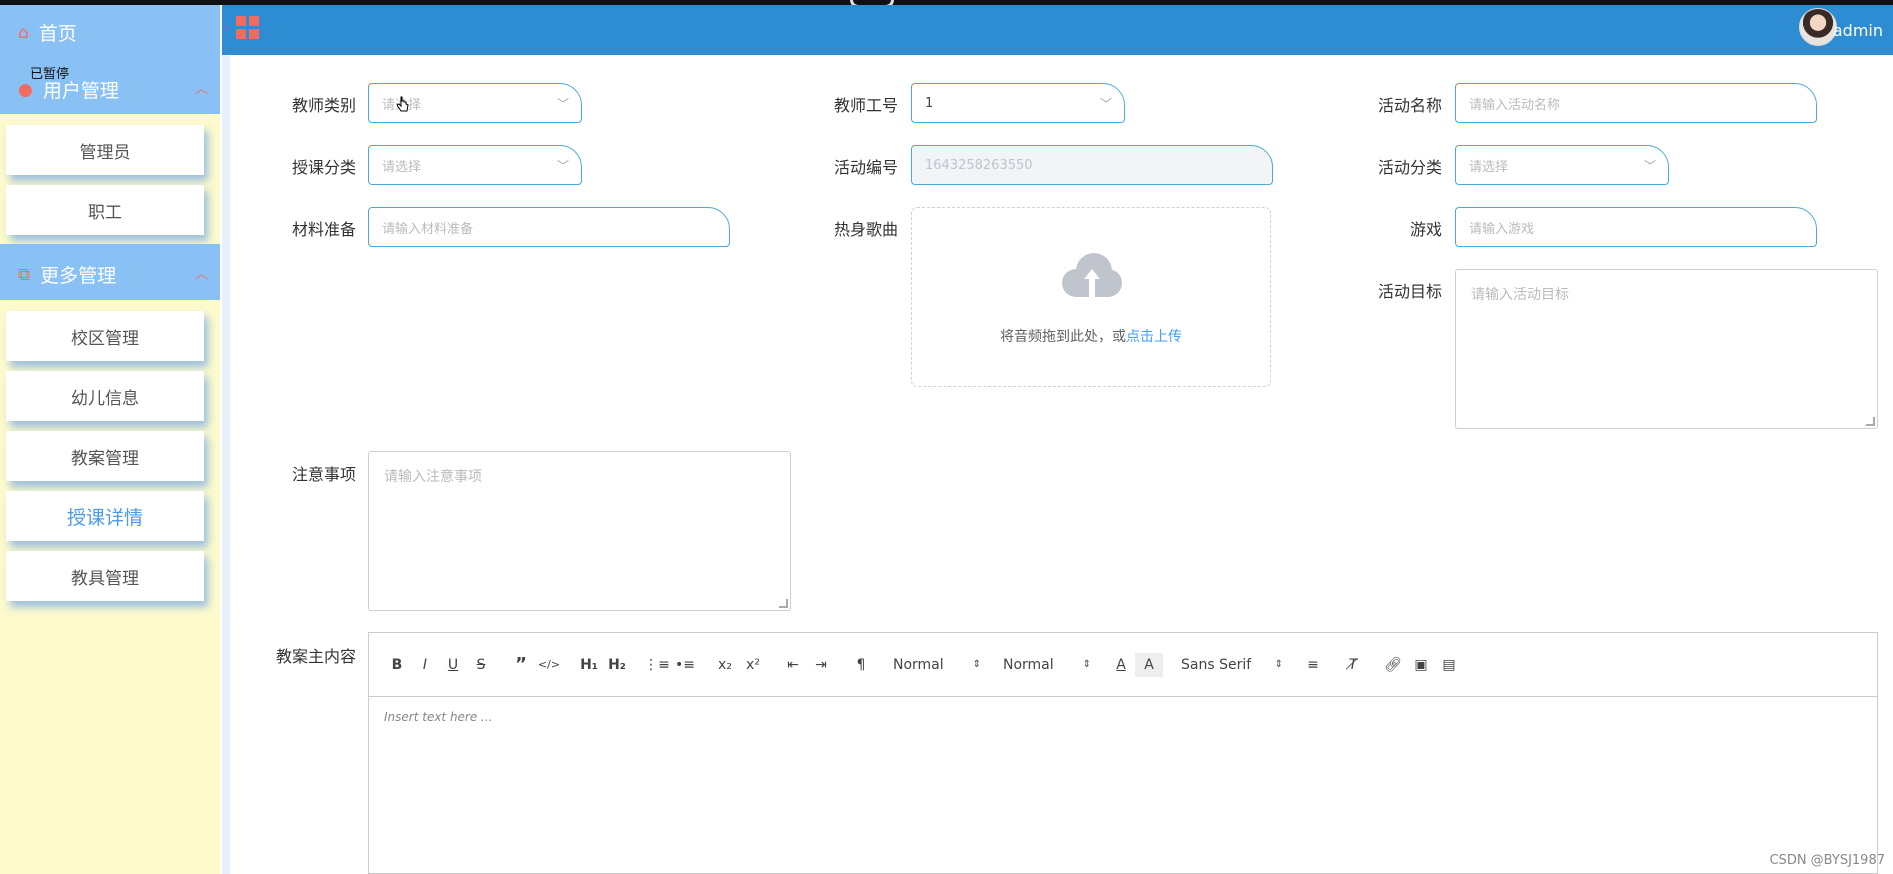  What do you see at coordinates (1092, 165) in the screenshot?
I see `activity-no-input: 1643258263550` at bounding box center [1092, 165].